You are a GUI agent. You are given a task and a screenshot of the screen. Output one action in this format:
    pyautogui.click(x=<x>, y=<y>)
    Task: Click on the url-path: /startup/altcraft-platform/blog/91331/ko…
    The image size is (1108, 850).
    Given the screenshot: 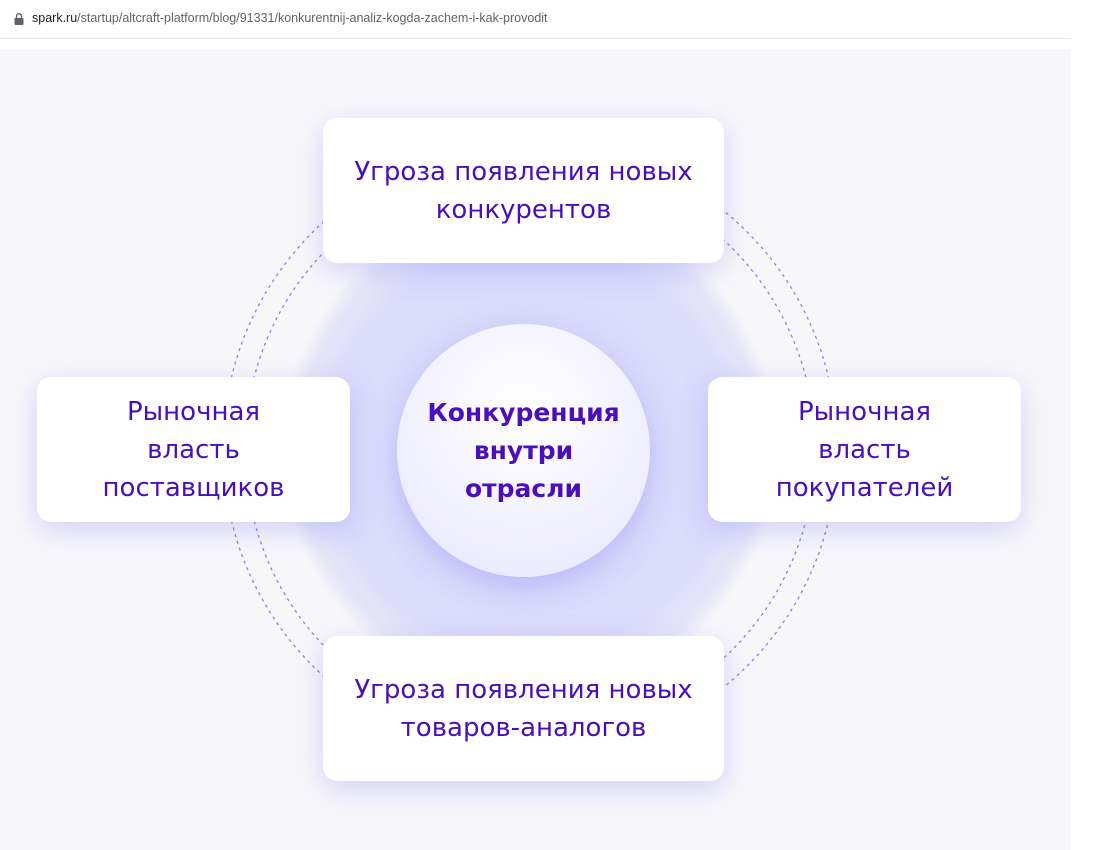 What is the action you would take?
    pyautogui.click(x=312, y=18)
    